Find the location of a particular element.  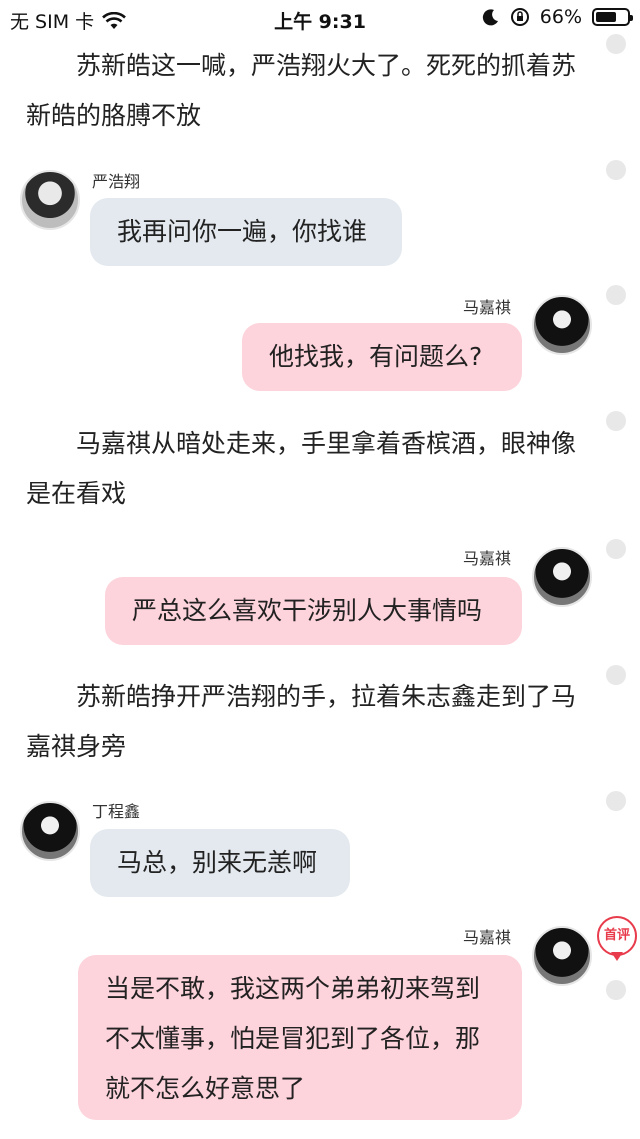

message-bubble-left: 我再问你一遍，你找谁 is located at coordinates (246, 232).